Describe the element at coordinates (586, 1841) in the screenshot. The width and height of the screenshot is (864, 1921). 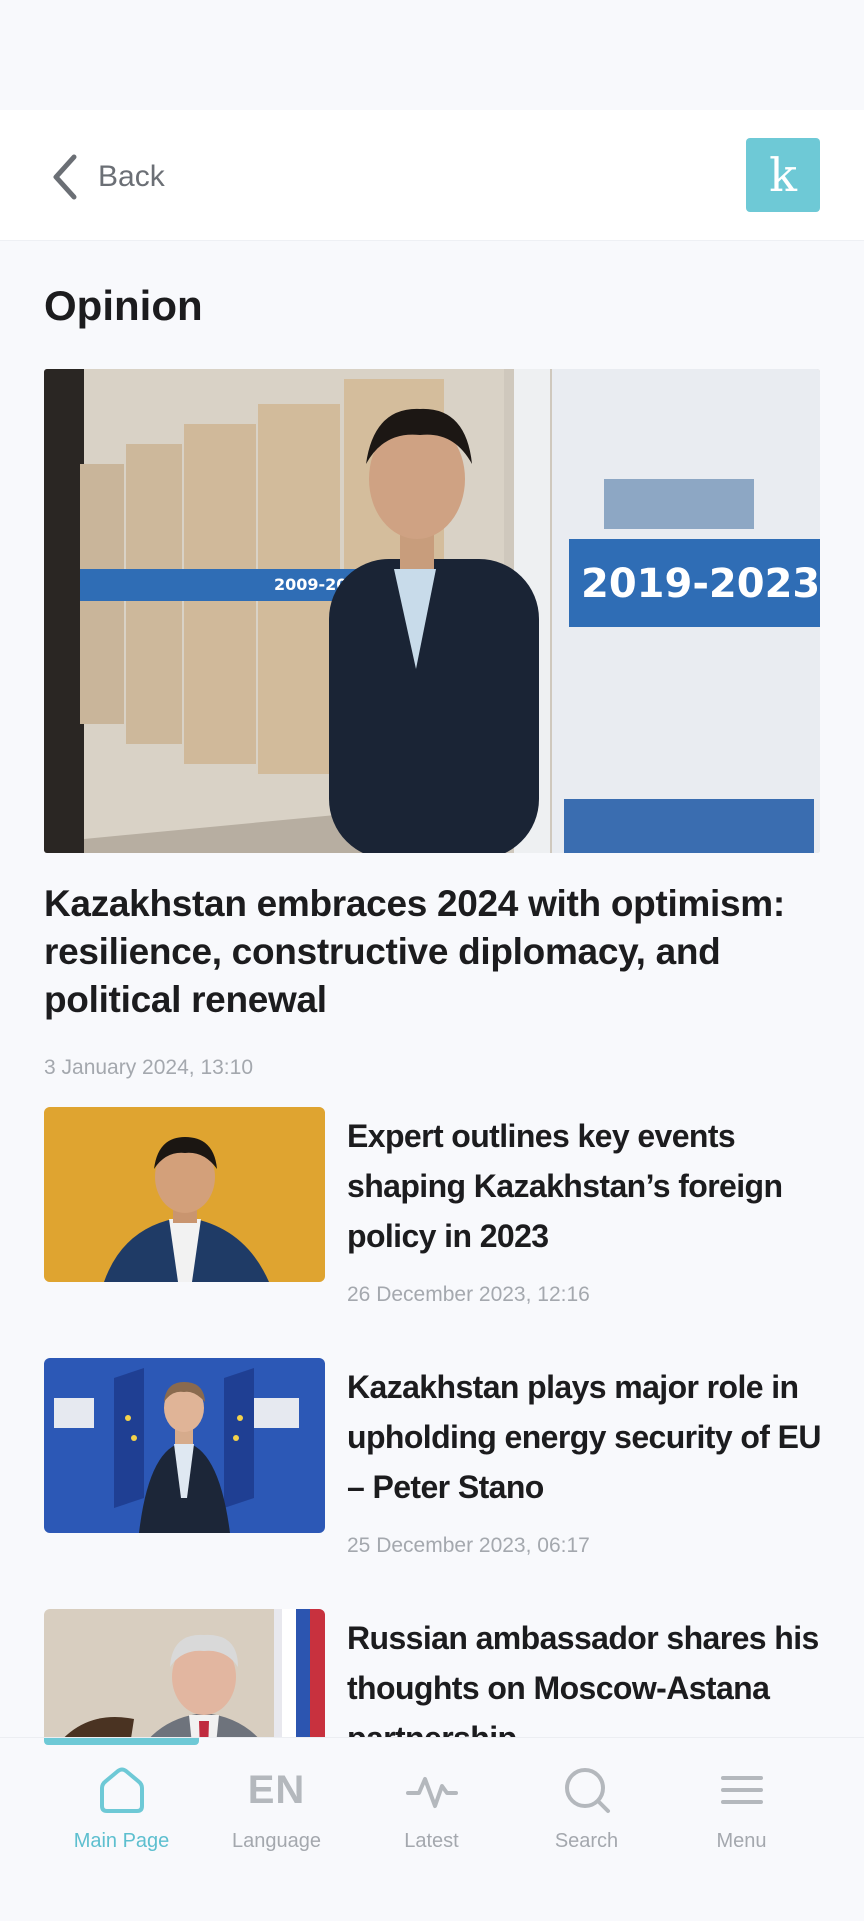
I see `nav-label: Search` at that location.